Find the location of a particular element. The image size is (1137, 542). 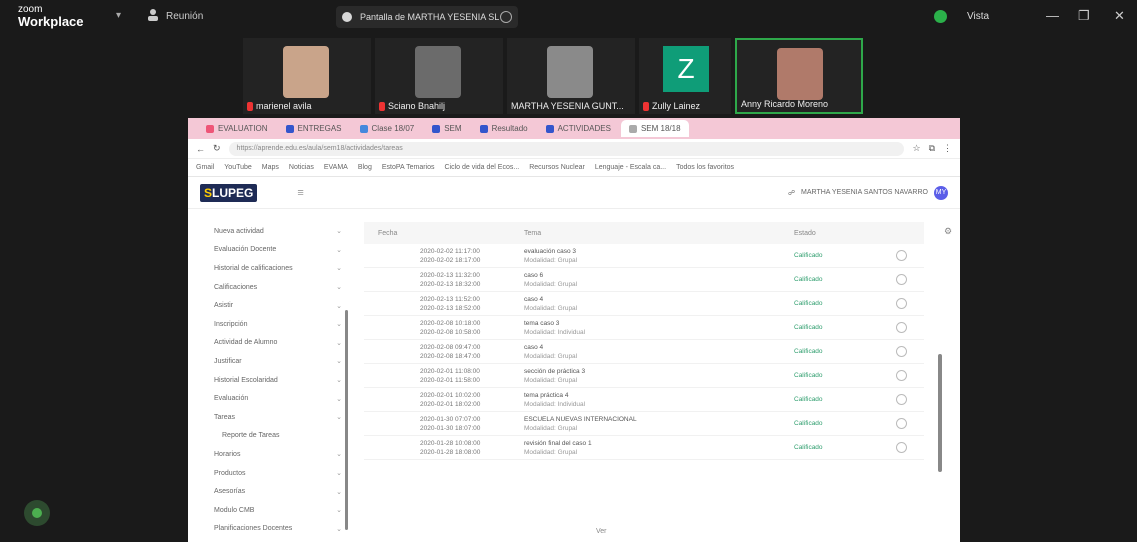

row-topic: caso 6 Modalidad: Grupal is located at coordinates (659, 280).